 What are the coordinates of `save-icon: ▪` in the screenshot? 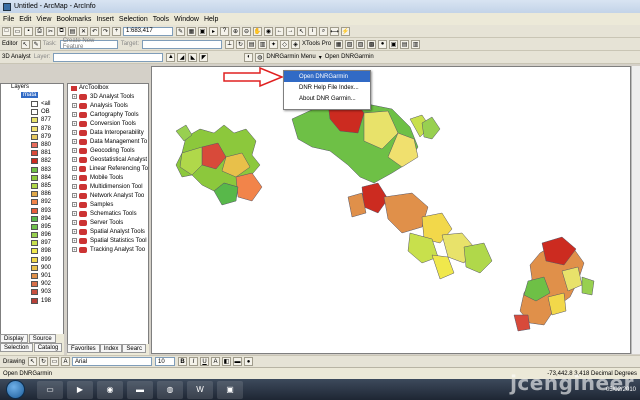 It's located at (28, 31).